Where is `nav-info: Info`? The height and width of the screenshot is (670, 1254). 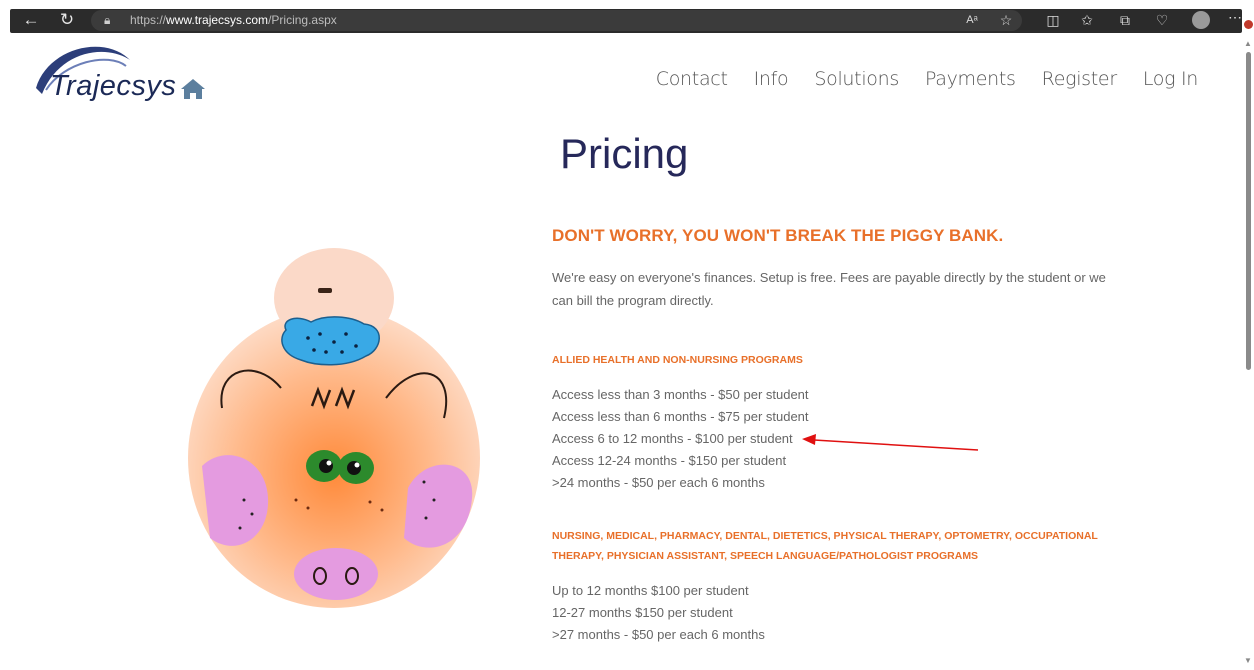
nav-info: Info is located at coordinates (771, 79).